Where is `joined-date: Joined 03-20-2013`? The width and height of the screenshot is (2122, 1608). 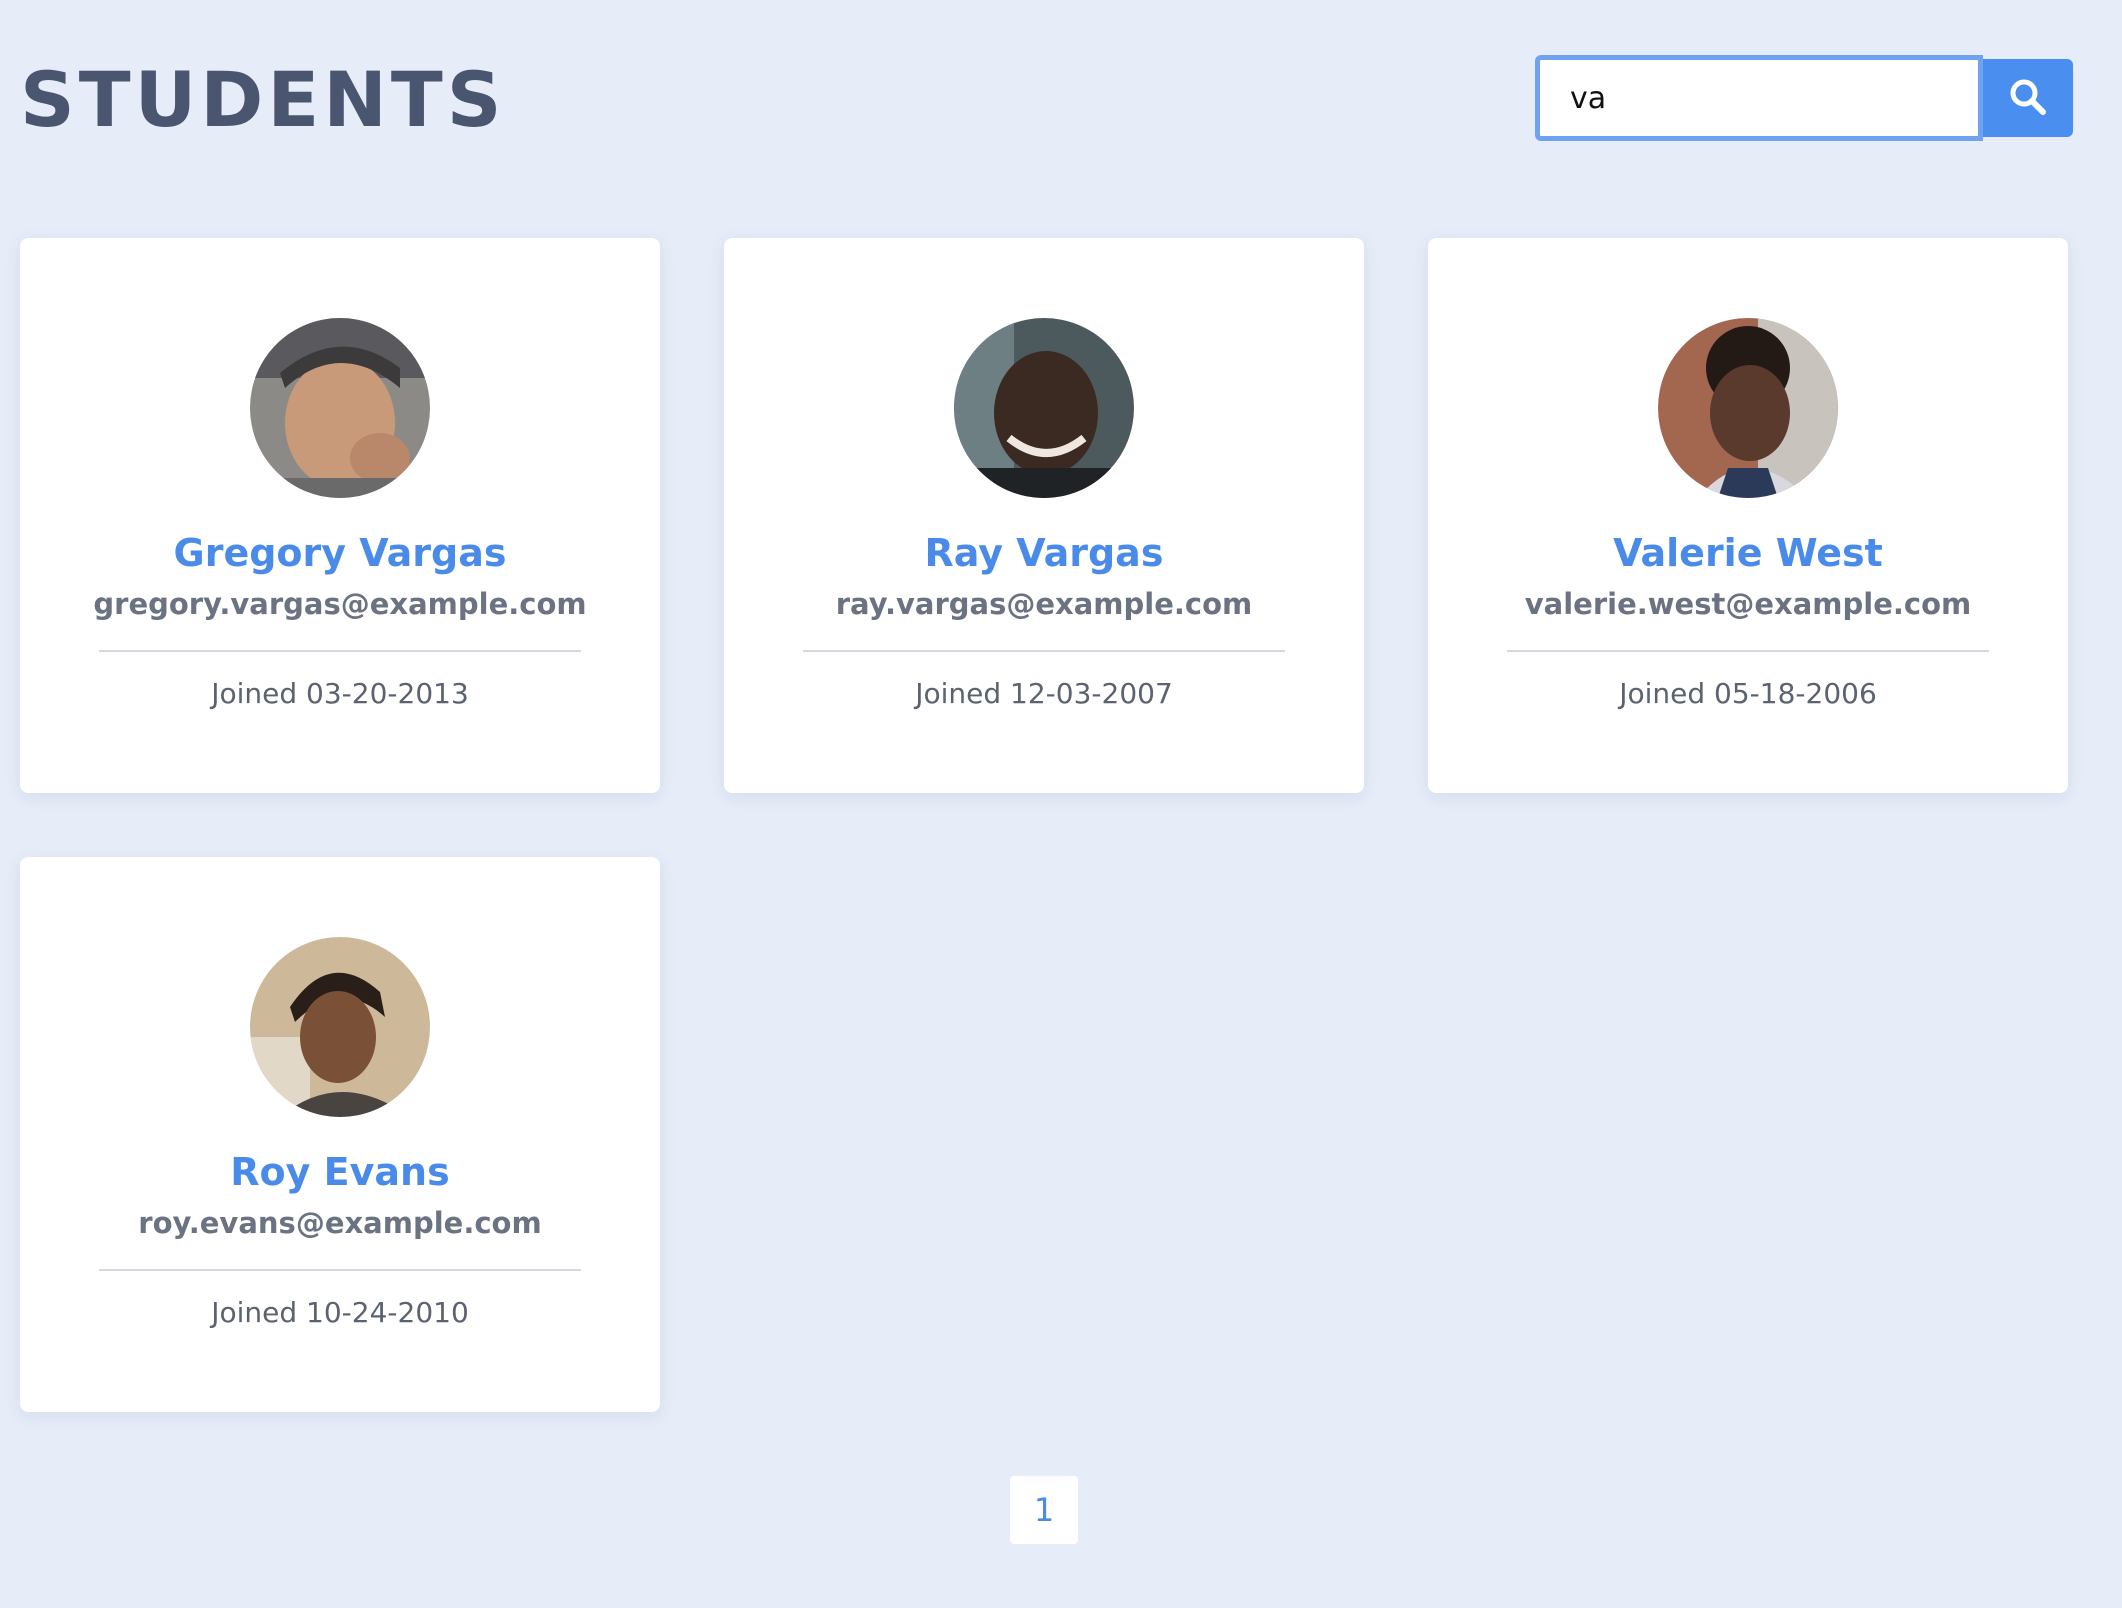
joined-date: Joined 03-20-2013 is located at coordinates (340, 693).